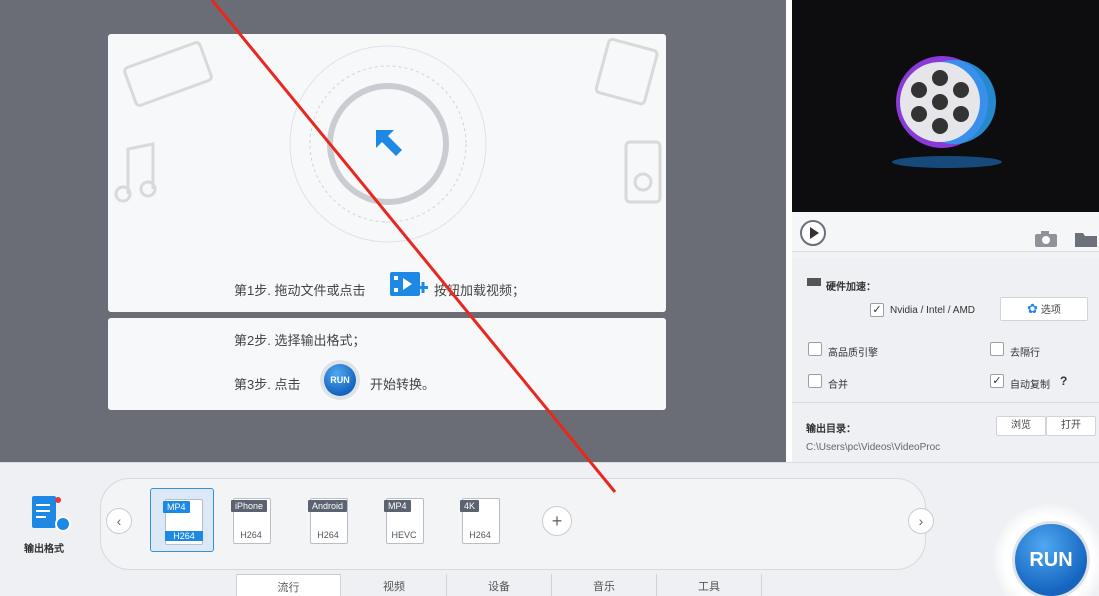  Describe the element at coordinates (997, 349) in the screenshot. I see `deinterlace-checkbox` at that location.